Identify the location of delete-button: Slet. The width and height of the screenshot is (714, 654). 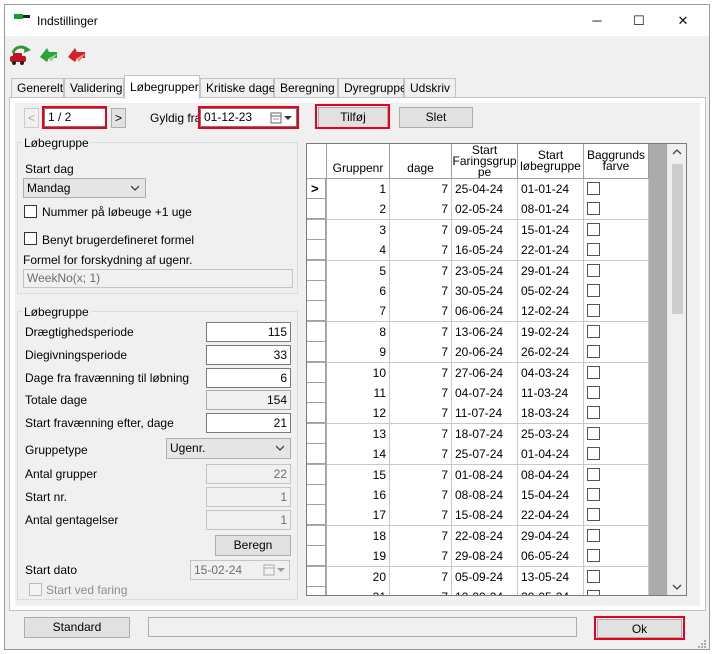
(436, 117).